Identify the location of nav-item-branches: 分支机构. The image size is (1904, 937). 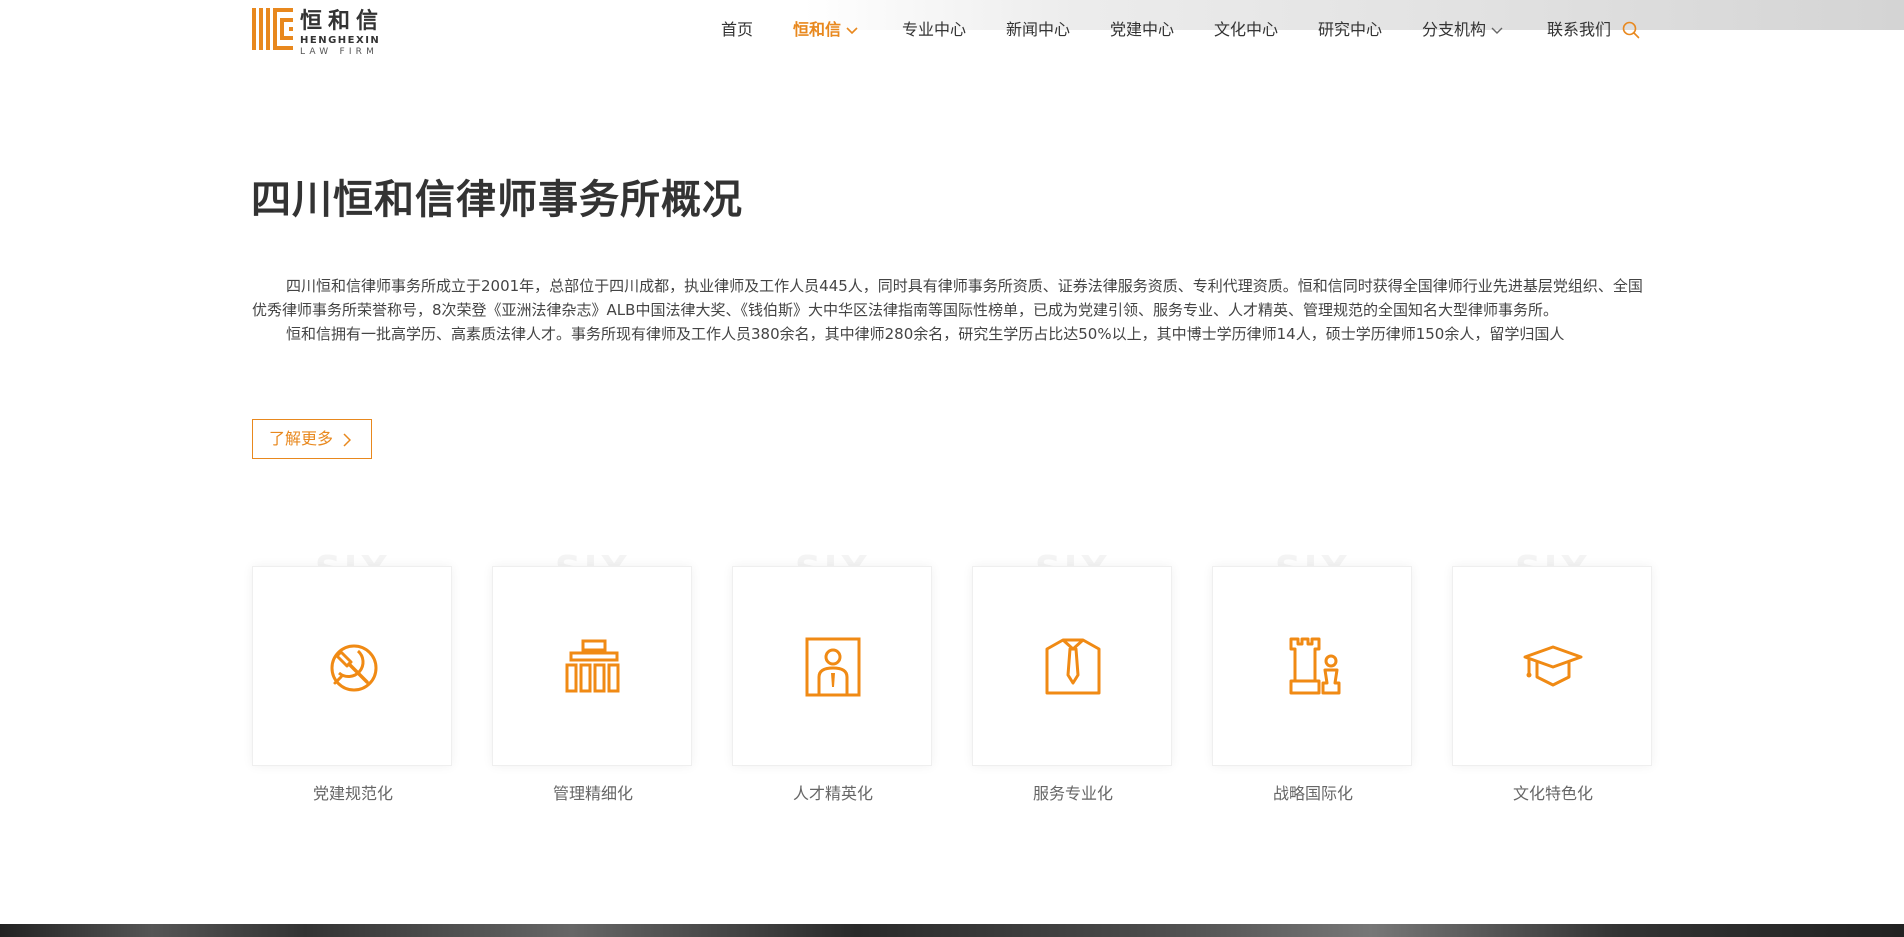
(1463, 30).